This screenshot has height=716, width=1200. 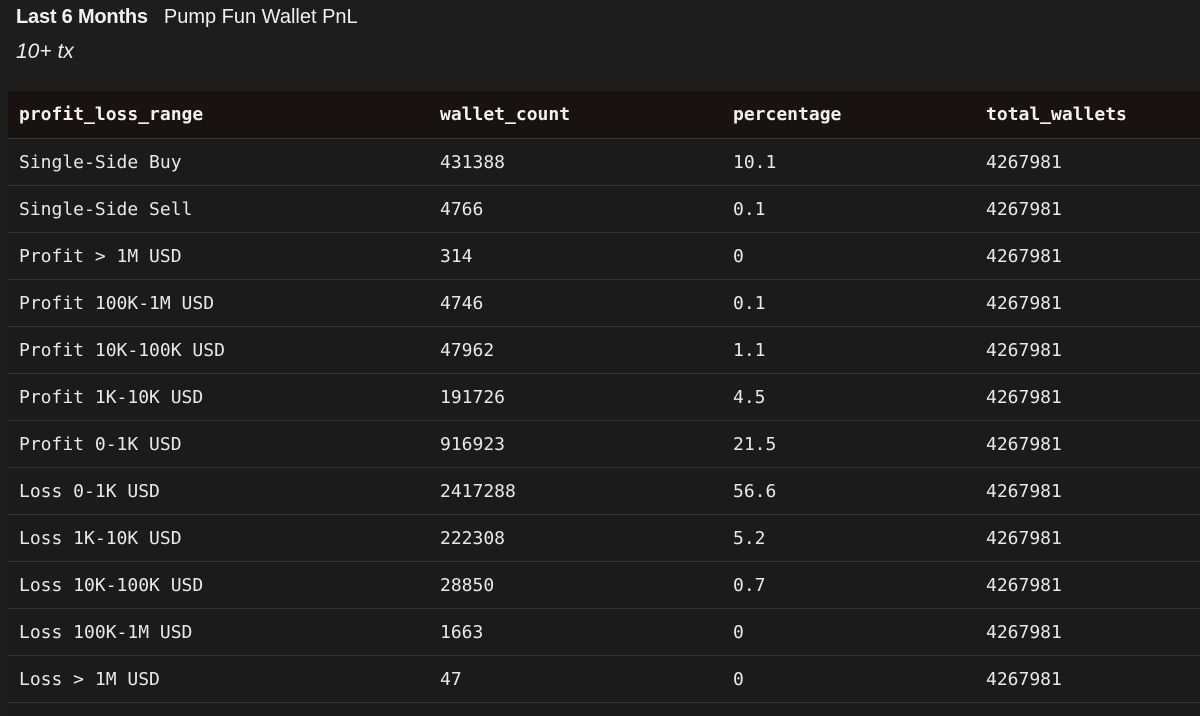 What do you see at coordinates (467, 585) in the screenshot?
I see `cell-wallet-count: 28850` at bounding box center [467, 585].